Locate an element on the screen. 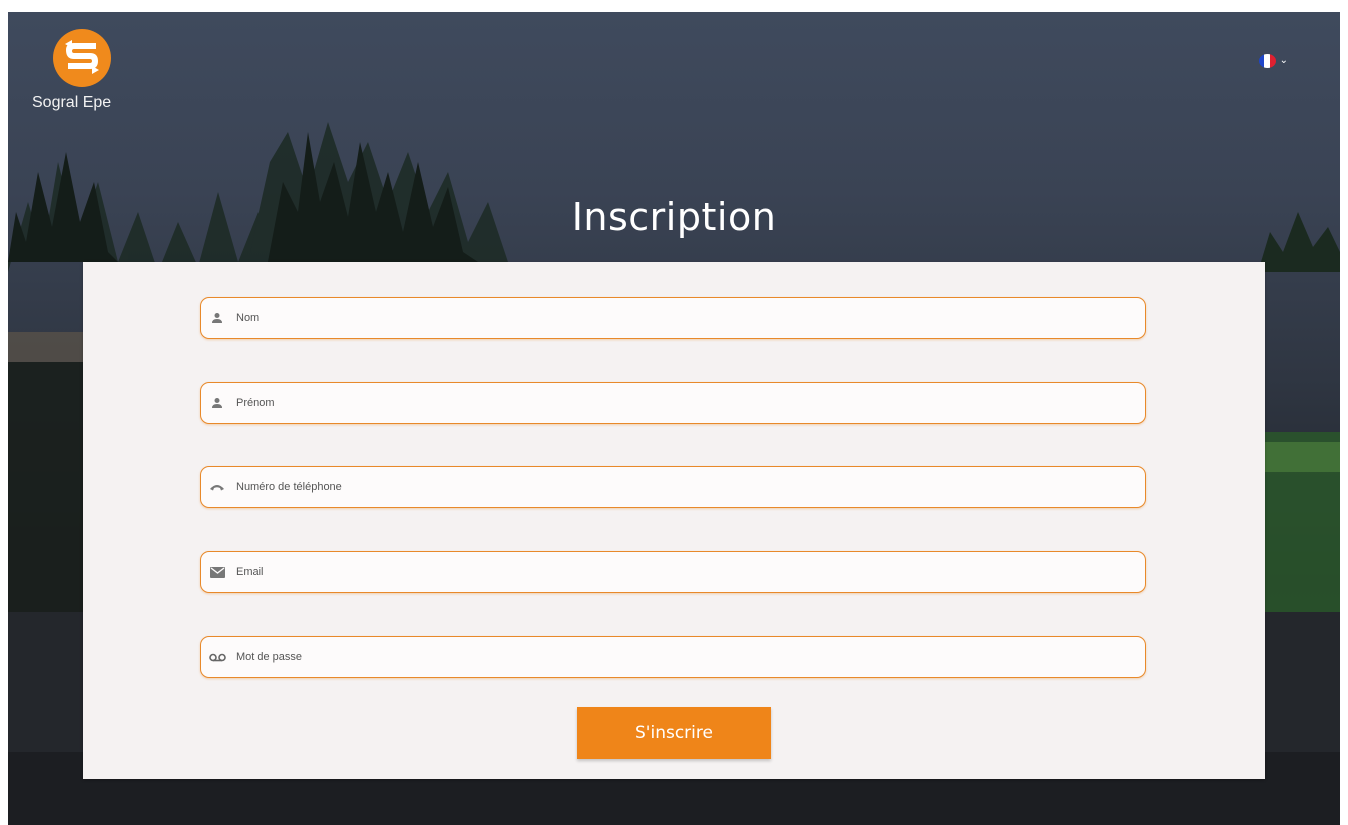 This screenshot has width=1348, height=825. brand-name: Sogral Epe is located at coordinates (72, 102).